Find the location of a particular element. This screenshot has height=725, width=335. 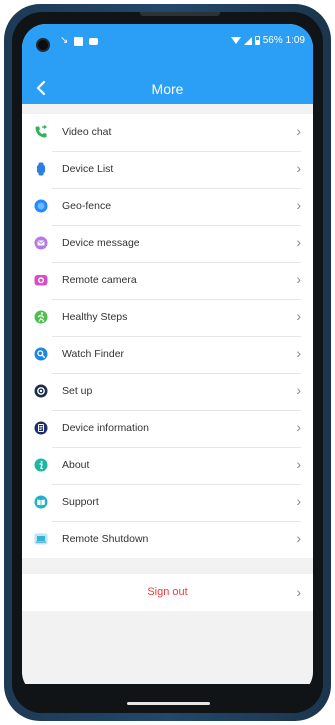

menu-item-video-chat: Video chat › is located at coordinates (167, 132).